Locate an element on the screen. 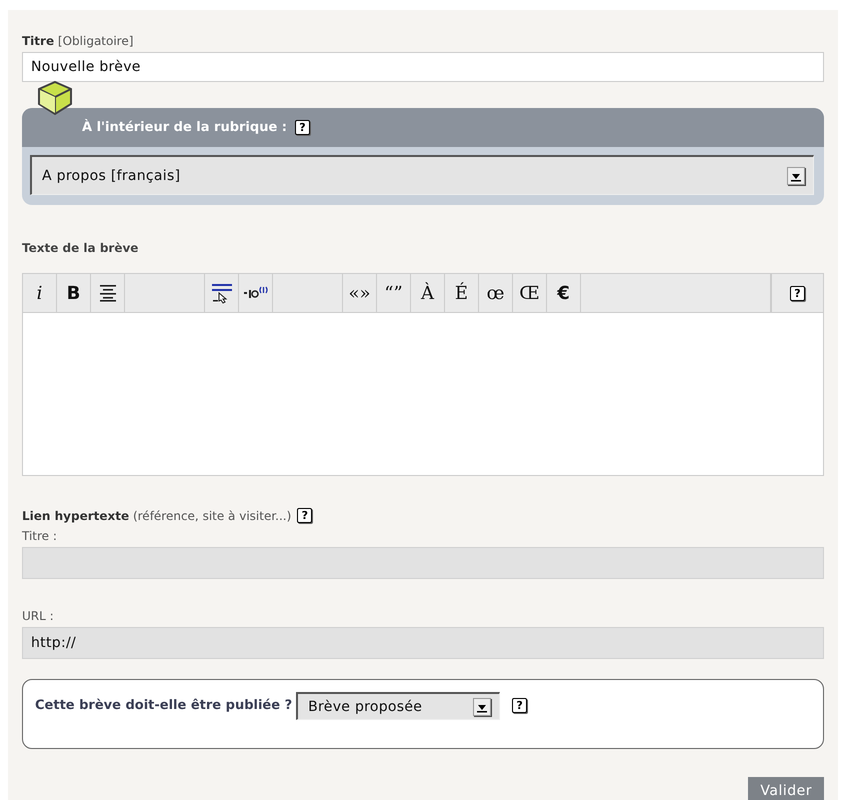 This screenshot has height=800, width=843. format-button: Œ is located at coordinates (529, 293).